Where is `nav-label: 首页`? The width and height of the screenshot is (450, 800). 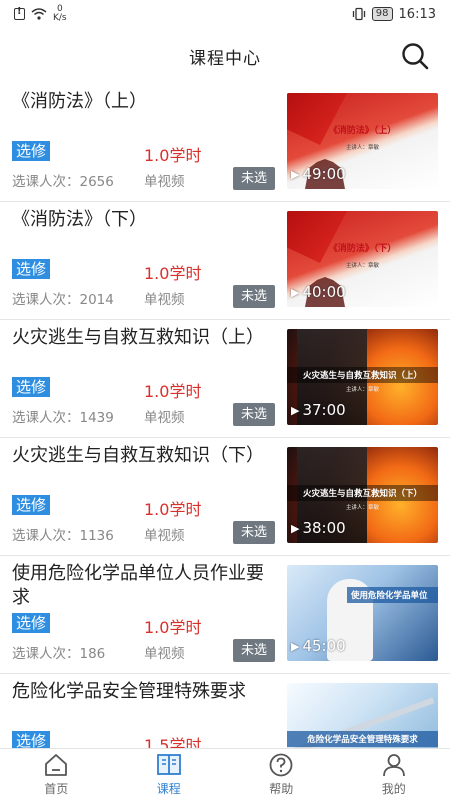 nav-label: 首页 is located at coordinates (56, 789).